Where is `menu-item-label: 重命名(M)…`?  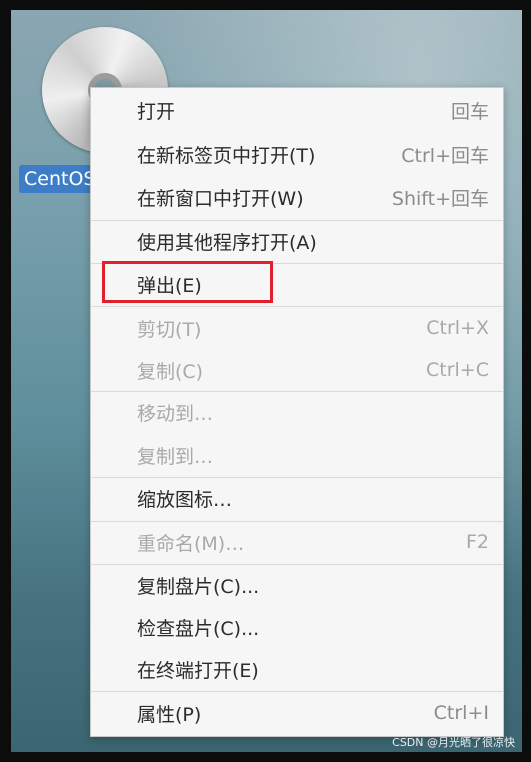 menu-item-label: 重命名(M)… is located at coordinates (191, 543).